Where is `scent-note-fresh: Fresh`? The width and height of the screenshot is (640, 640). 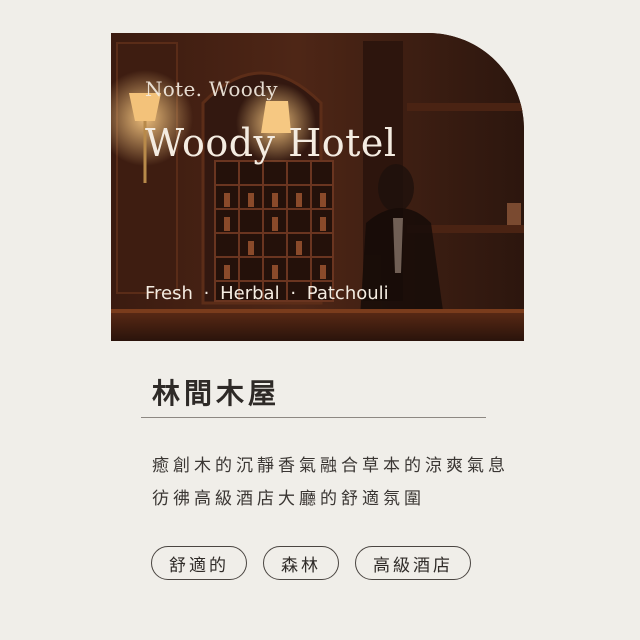 scent-note-fresh: Fresh is located at coordinates (169, 293).